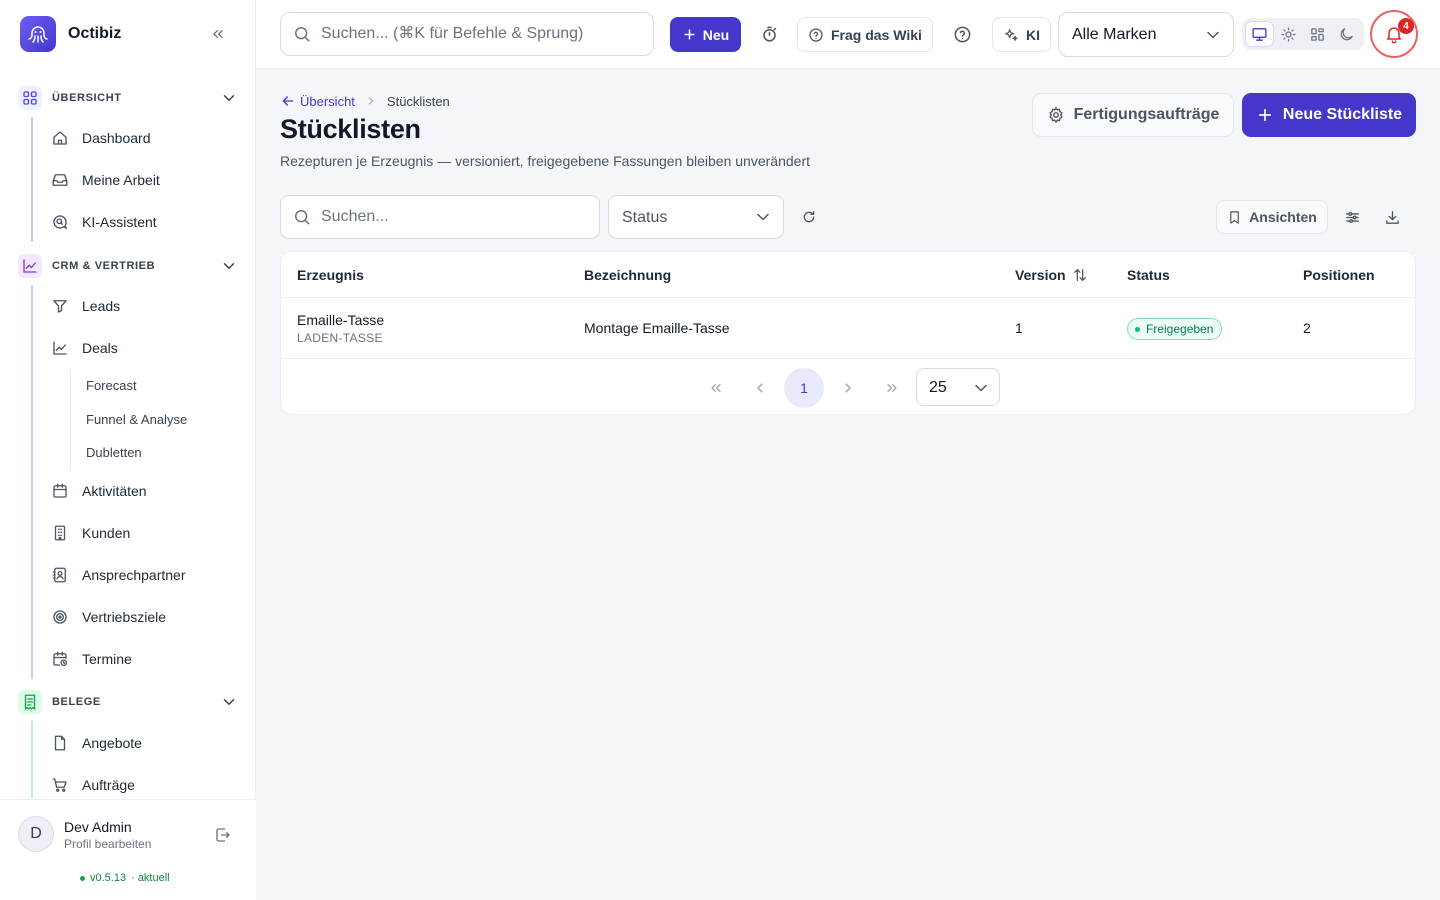 This screenshot has height=900, width=1440. Describe the element at coordinates (60, 306) in the screenshot. I see `filter-icon` at that location.